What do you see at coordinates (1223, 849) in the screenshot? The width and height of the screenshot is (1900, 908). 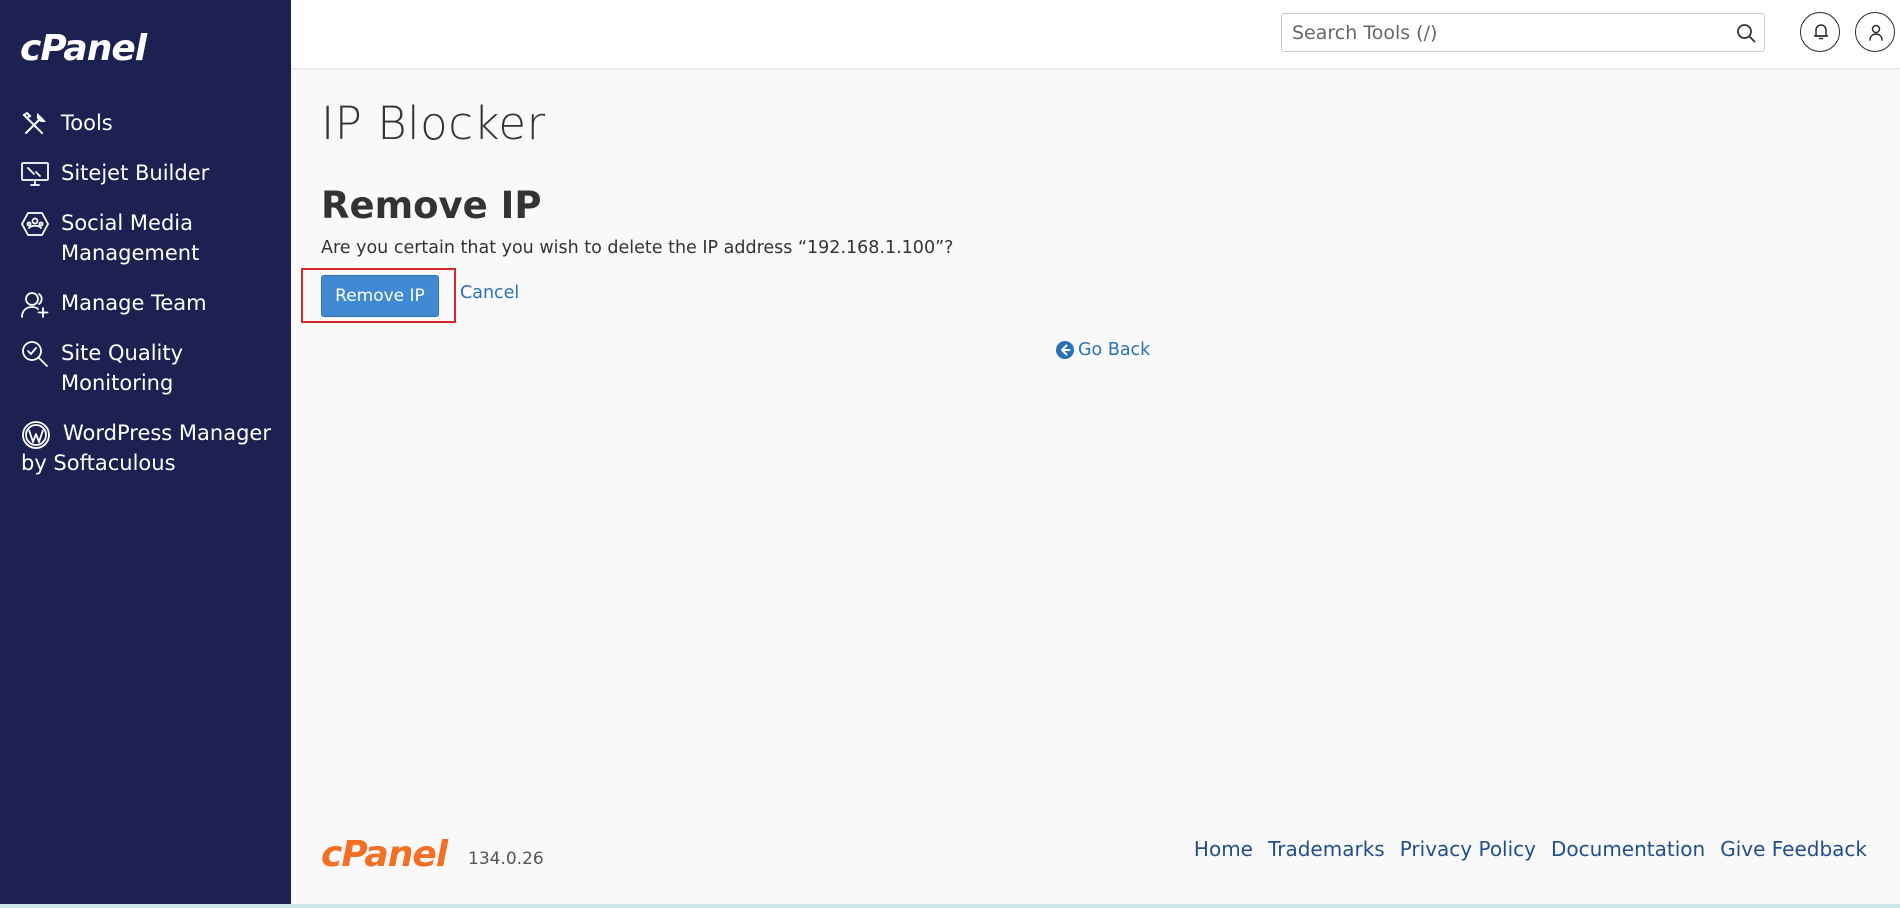 I see `footer-link-home: Home` at bounding box center [1223, 849].